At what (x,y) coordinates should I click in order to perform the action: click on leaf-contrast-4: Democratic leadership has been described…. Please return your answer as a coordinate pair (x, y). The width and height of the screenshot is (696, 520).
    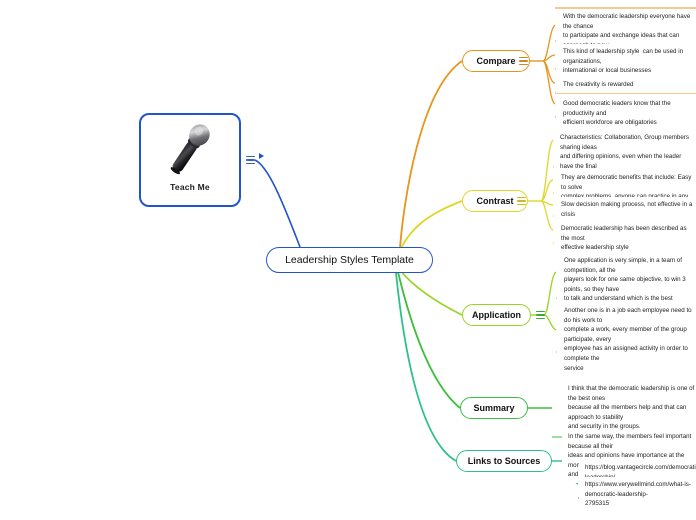
    Looking at the image, I should click on (625, 238).